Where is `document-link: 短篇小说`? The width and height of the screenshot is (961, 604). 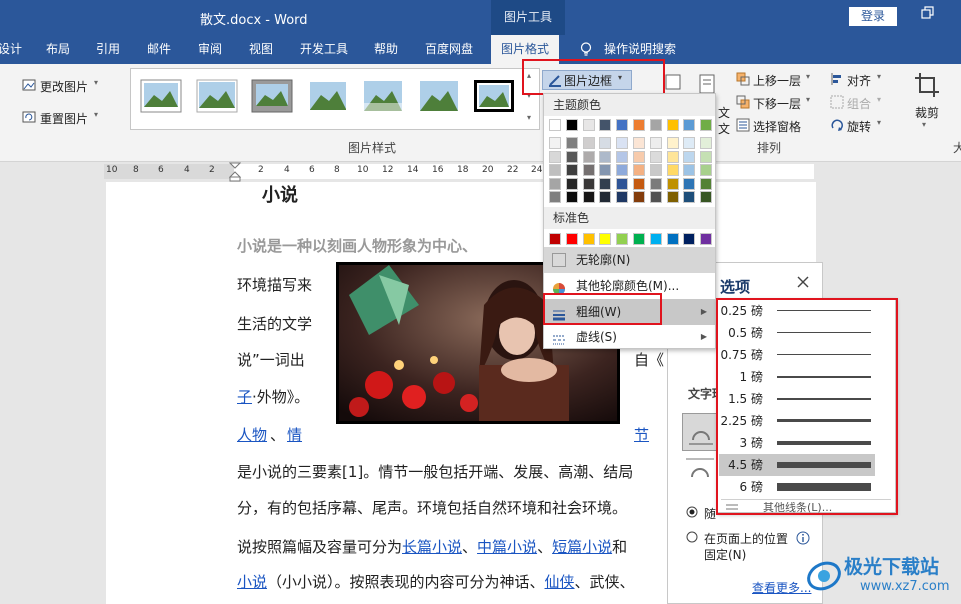
document-link: 短篇小说 is located at coordinates (582, 547).